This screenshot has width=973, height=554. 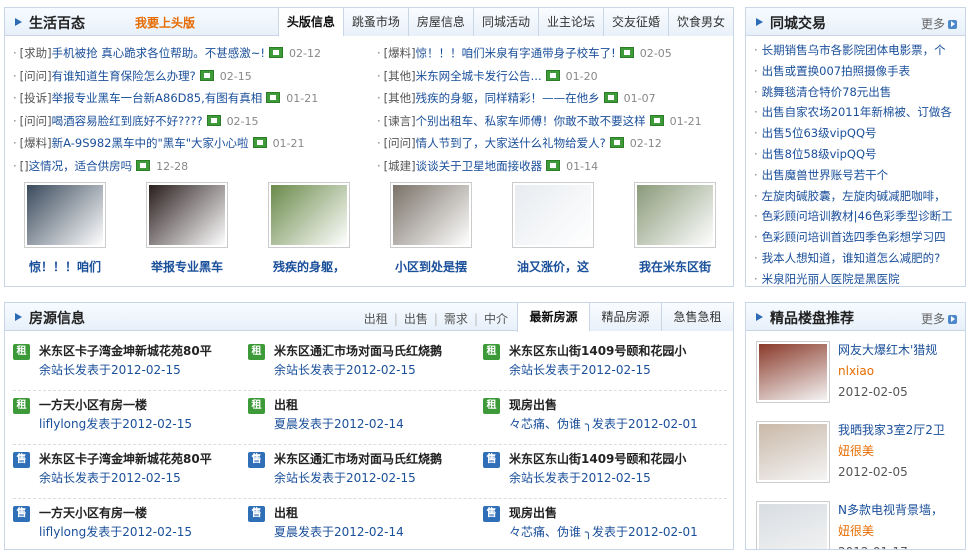 I want to click on trade-item-link: 色彩顾问培训首选四季色彩想学习四, so click(x=859, y=237).